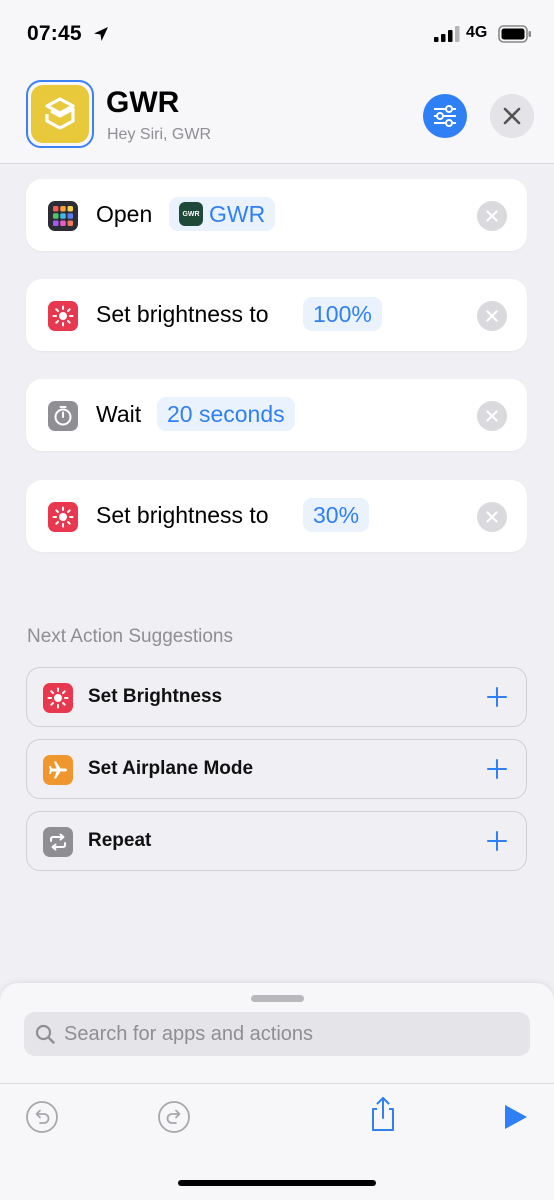  Describe the element at coordinates (276, 769) in the screenshot. I see `suggestion-set-airplane-mode: Set Airplane Mode` at that location.